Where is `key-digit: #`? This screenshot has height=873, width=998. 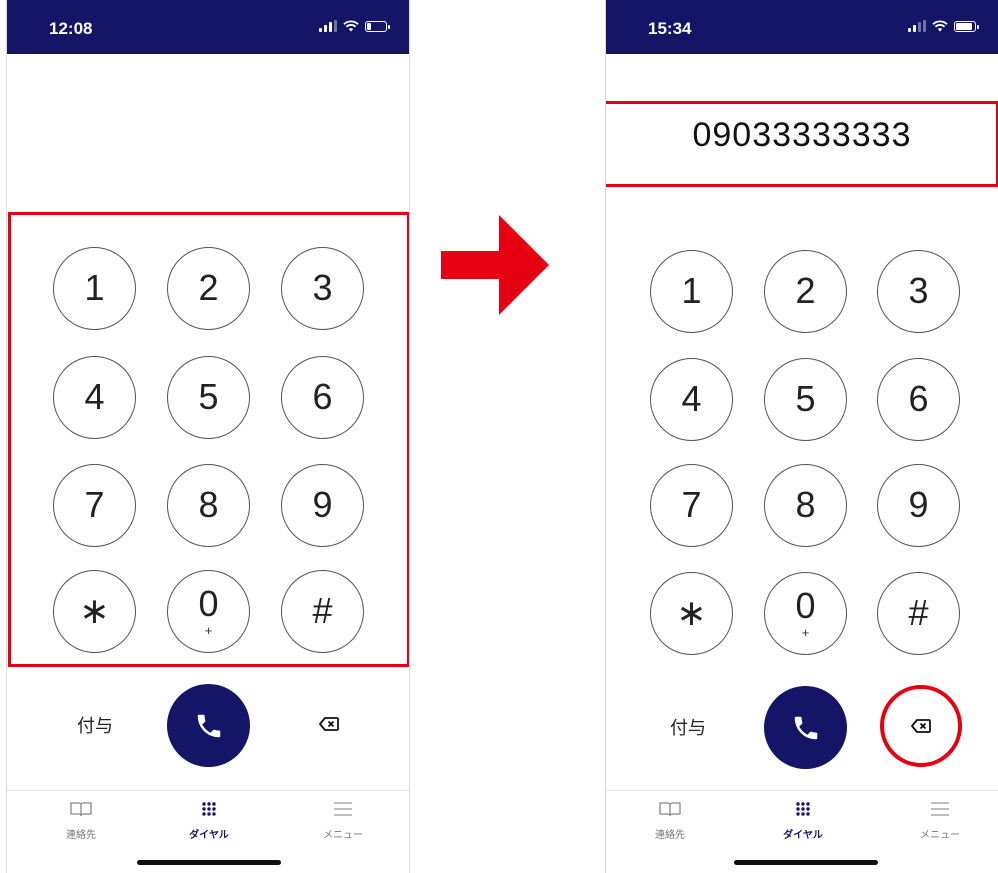 key-digit: # is located at coordinates (918, 612).